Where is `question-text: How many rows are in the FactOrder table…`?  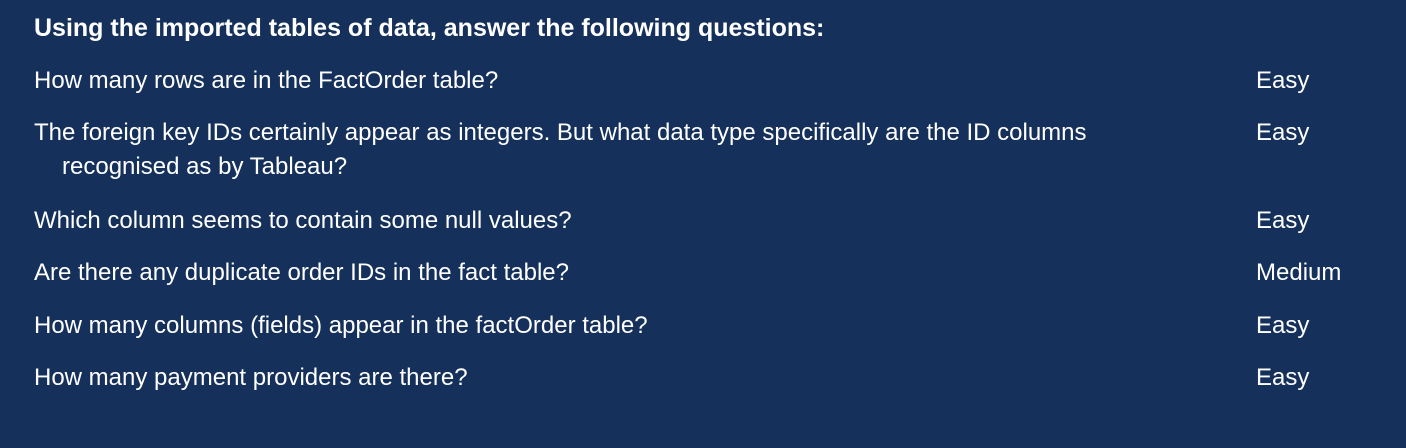 question-text: How many rows are in the FactOrder table… is located at coordinates (266, 80).